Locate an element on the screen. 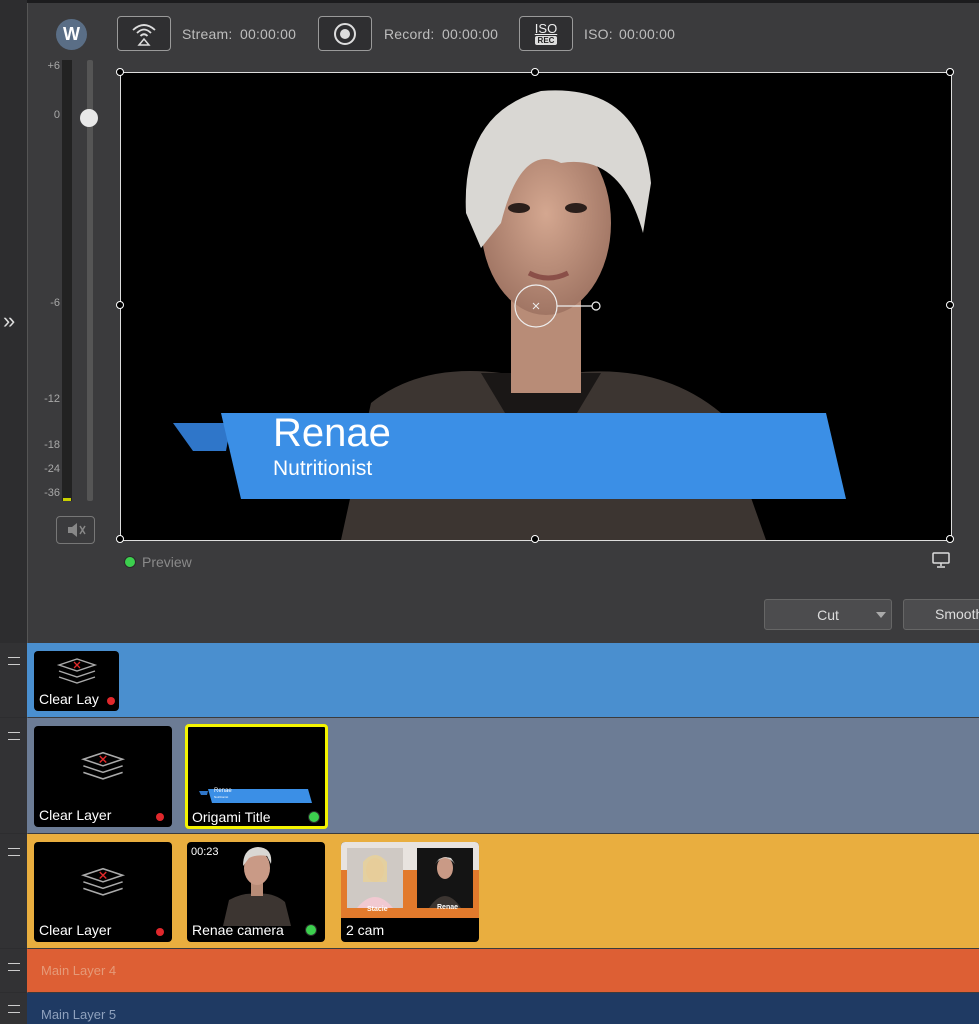  iso-icon-text: ISO is located at coordinates (546, 28).